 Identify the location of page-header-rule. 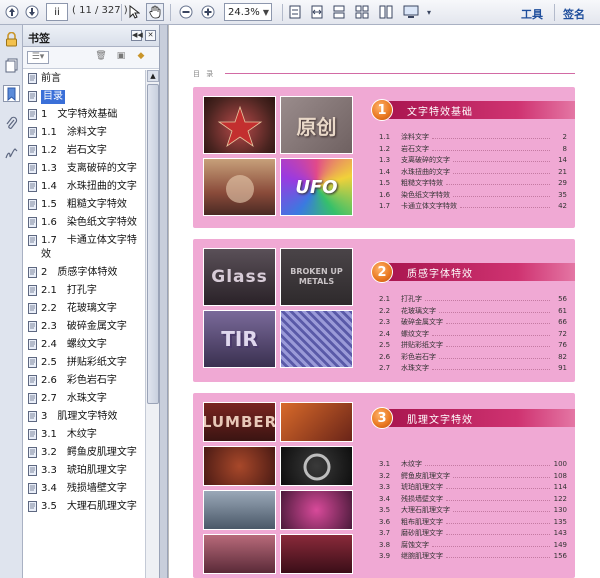
(400, 73).